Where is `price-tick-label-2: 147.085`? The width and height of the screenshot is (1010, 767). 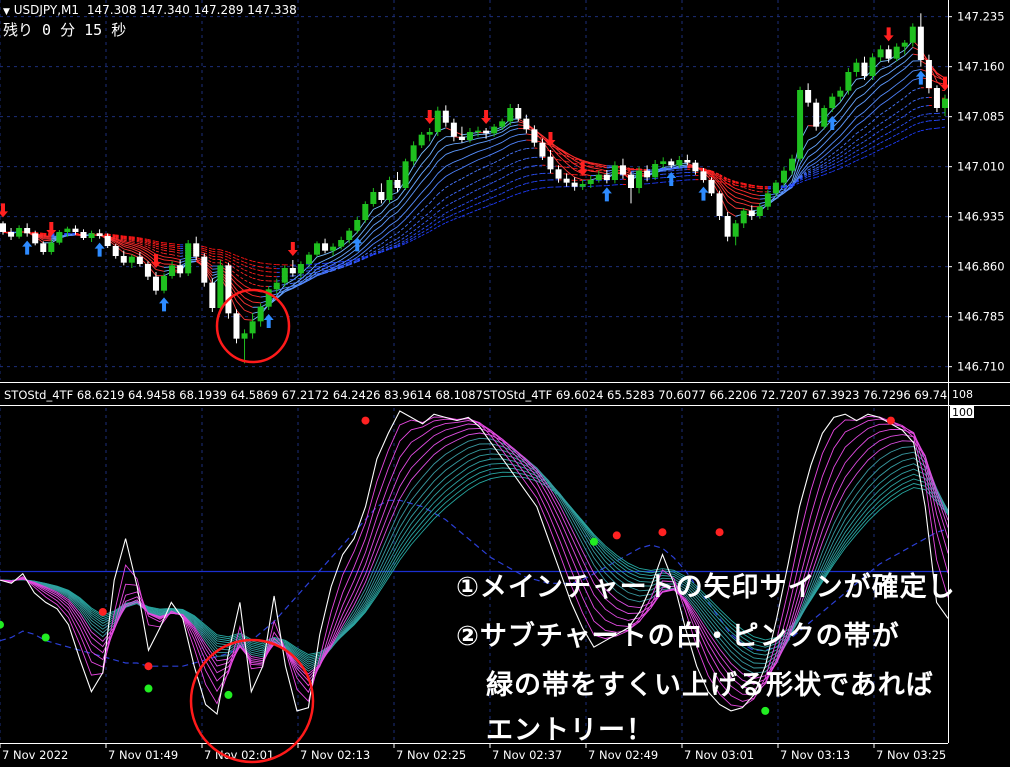 price-tick-label-2: 147.085 is located at coordinates (981, 117).